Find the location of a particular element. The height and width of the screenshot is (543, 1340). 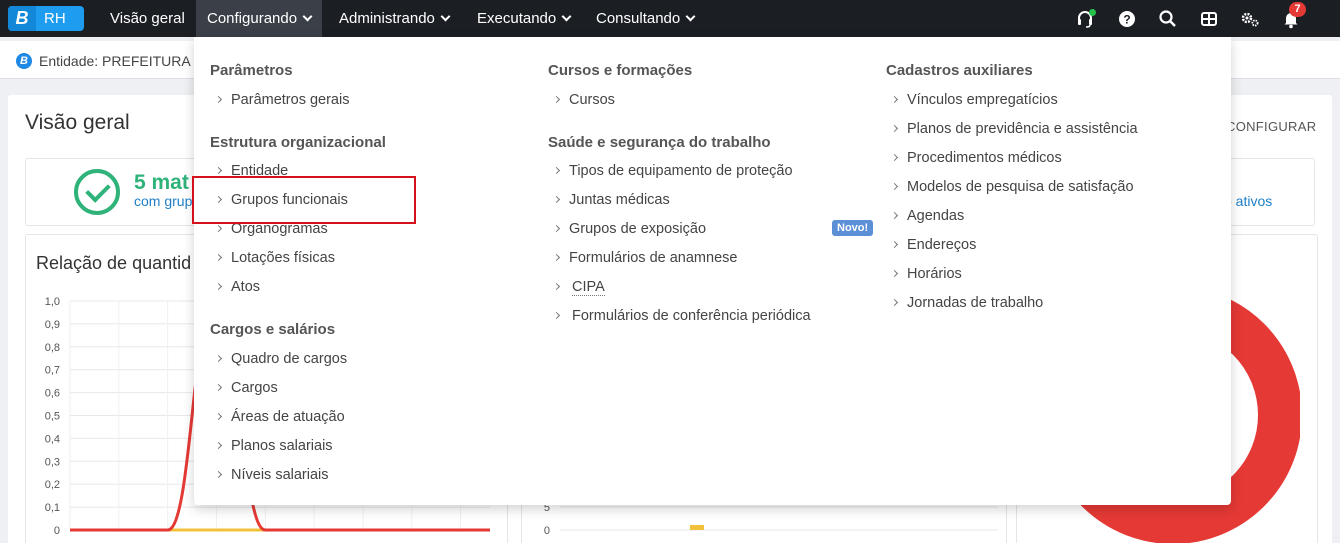

menu-item-planos-salariais: Planos salariais is located at coordinates (271, 446).